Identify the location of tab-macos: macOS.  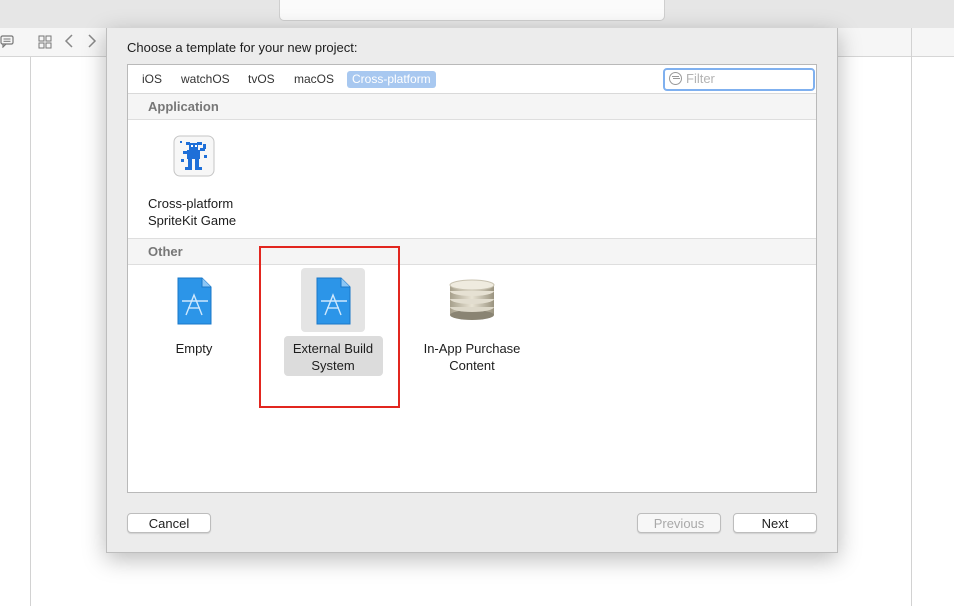
(314, 79).